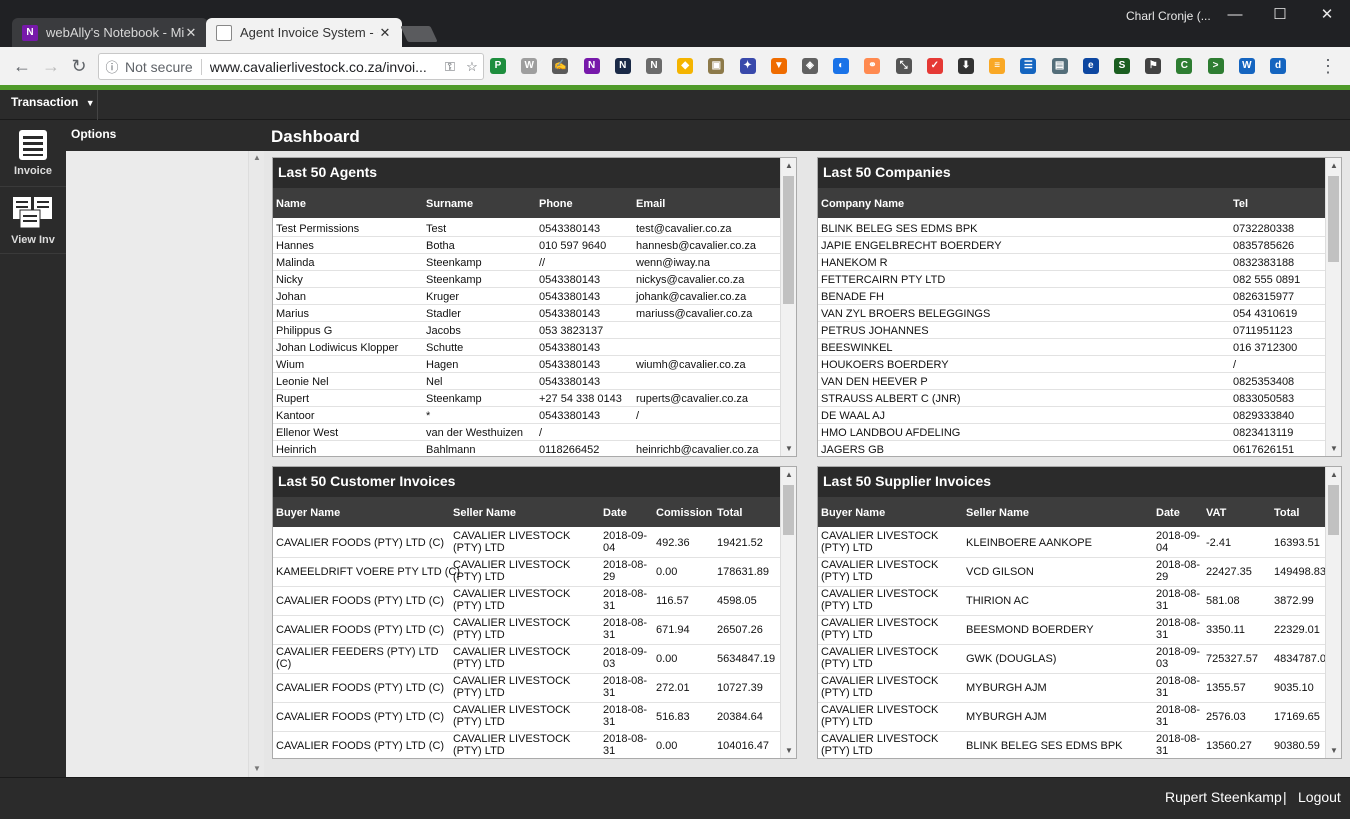 The width and height of the screenshot is (1350, 819). I want to click on onenote-ext-icon: N, so click(591, 66).